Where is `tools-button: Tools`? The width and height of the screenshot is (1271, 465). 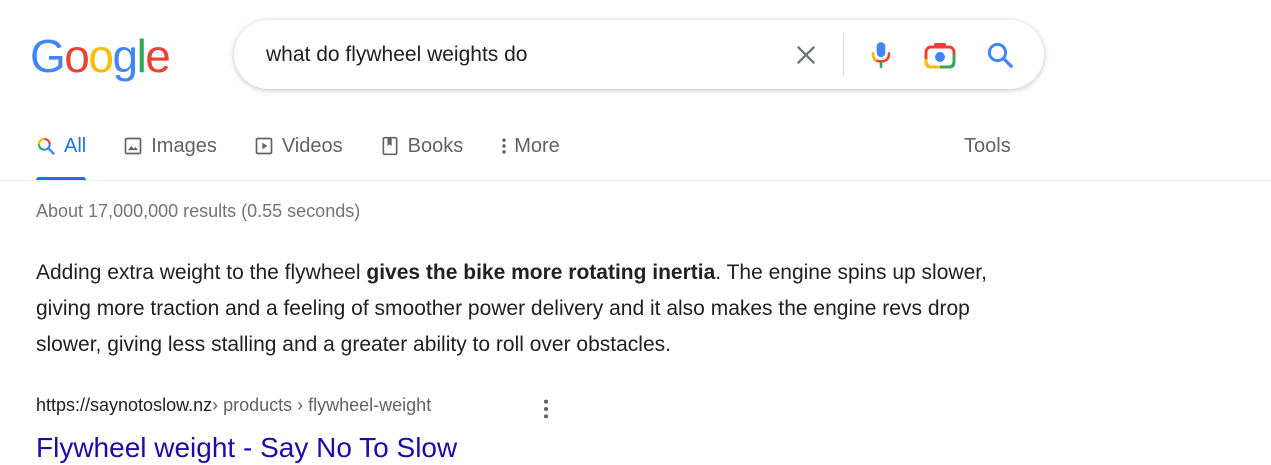
tools-button: Tools is located at coordinates (987, 146).